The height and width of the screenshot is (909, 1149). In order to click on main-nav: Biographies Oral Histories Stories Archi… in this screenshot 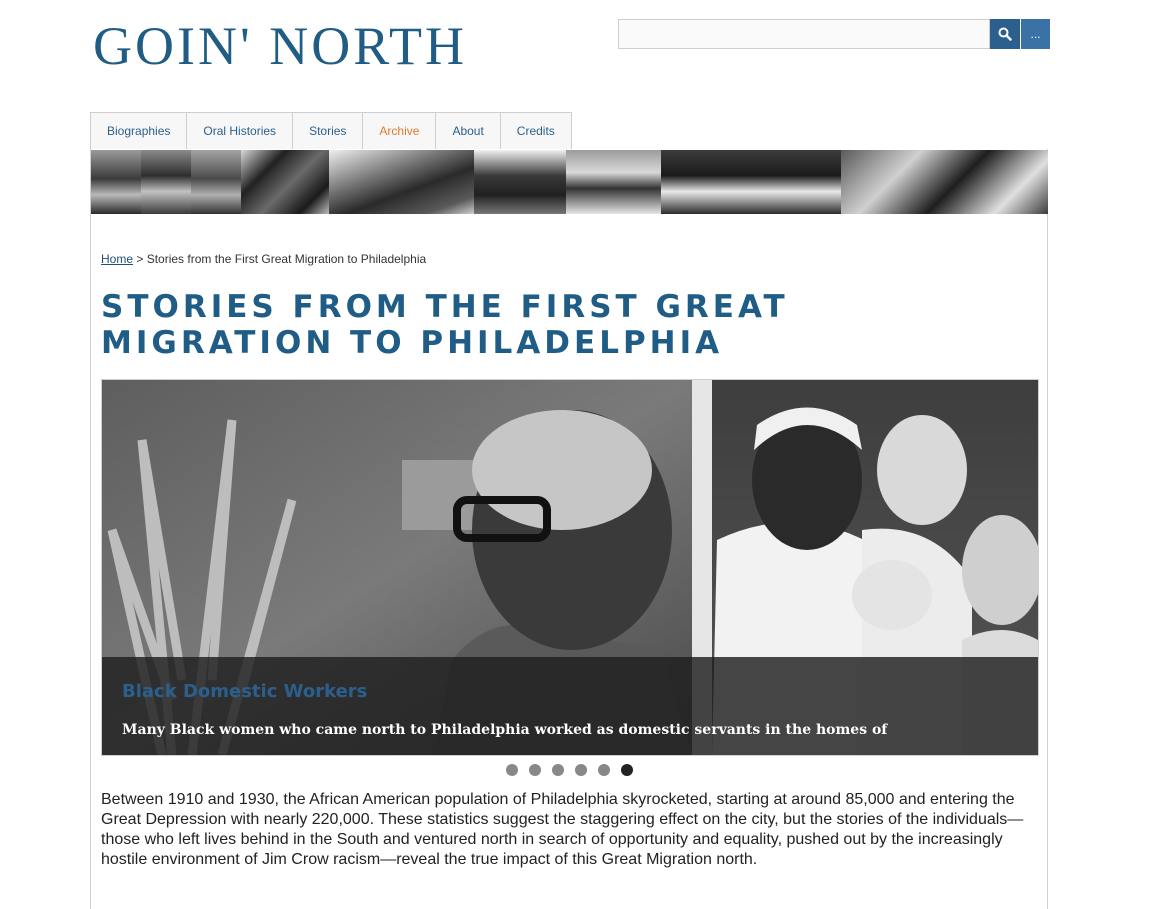, I will do `click(331, 130)`.